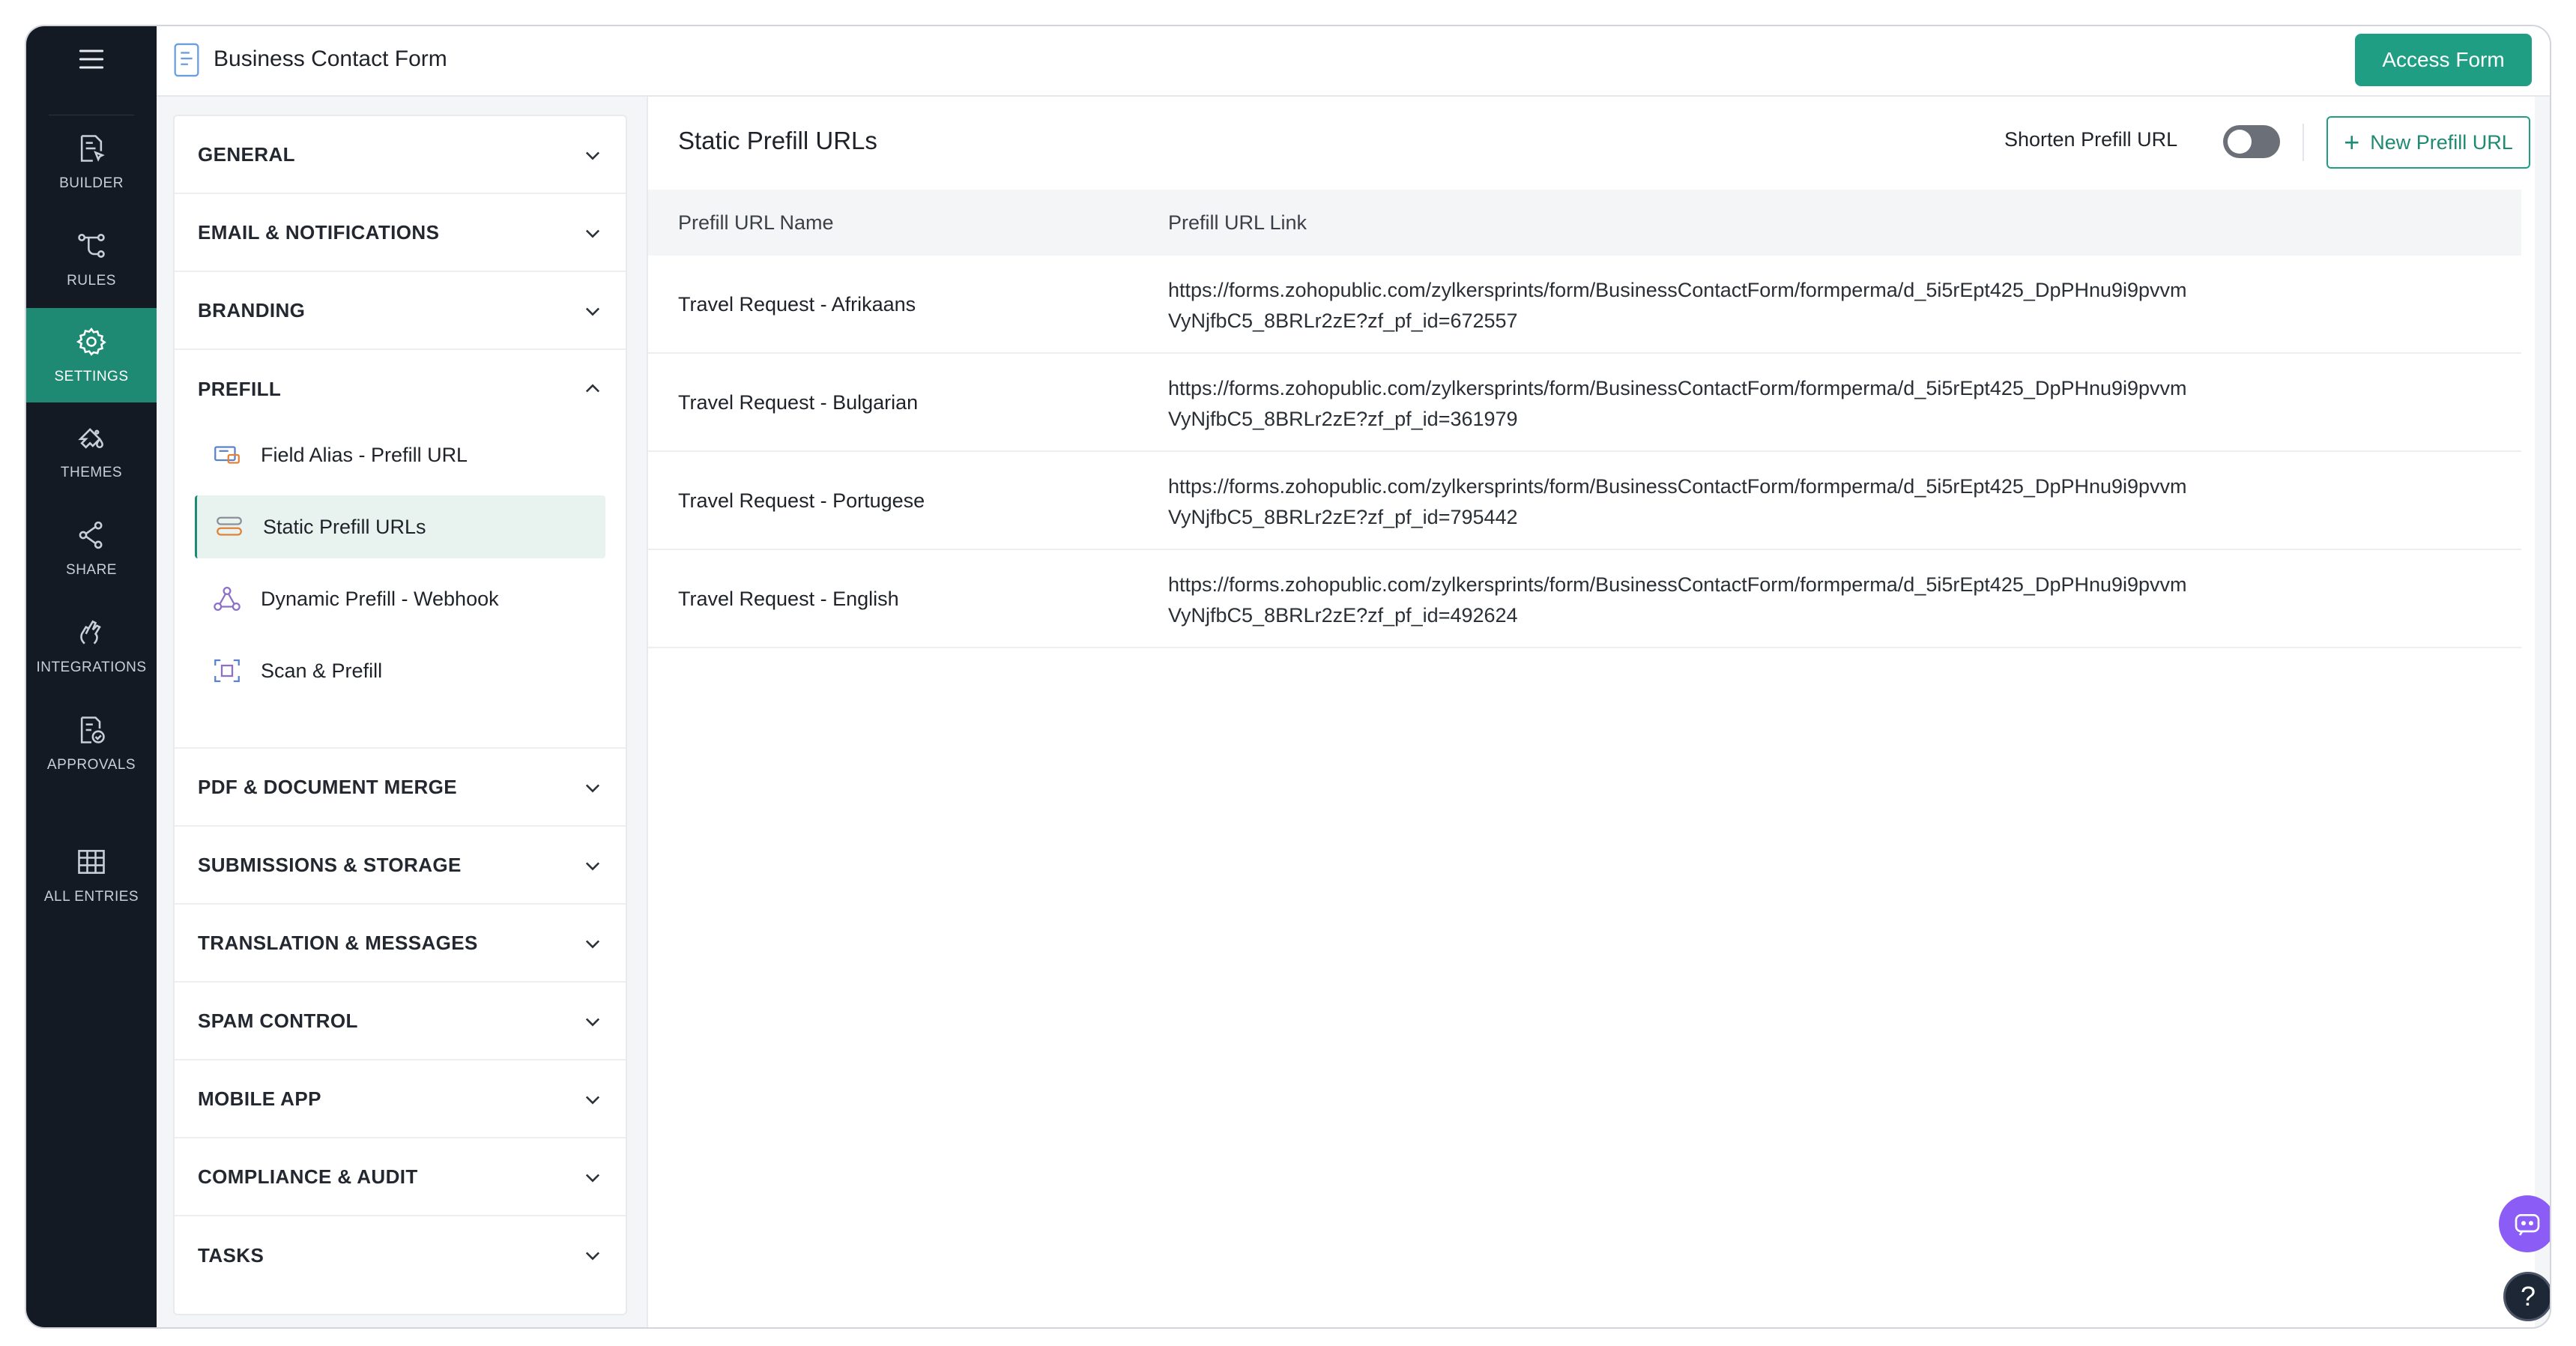 Image resolution: width=2576 pixels, height=1346 pixels. Describe the element at coordinates (330, 58) in the screenshot. I see `form-title: Business Contact Form` at that location.